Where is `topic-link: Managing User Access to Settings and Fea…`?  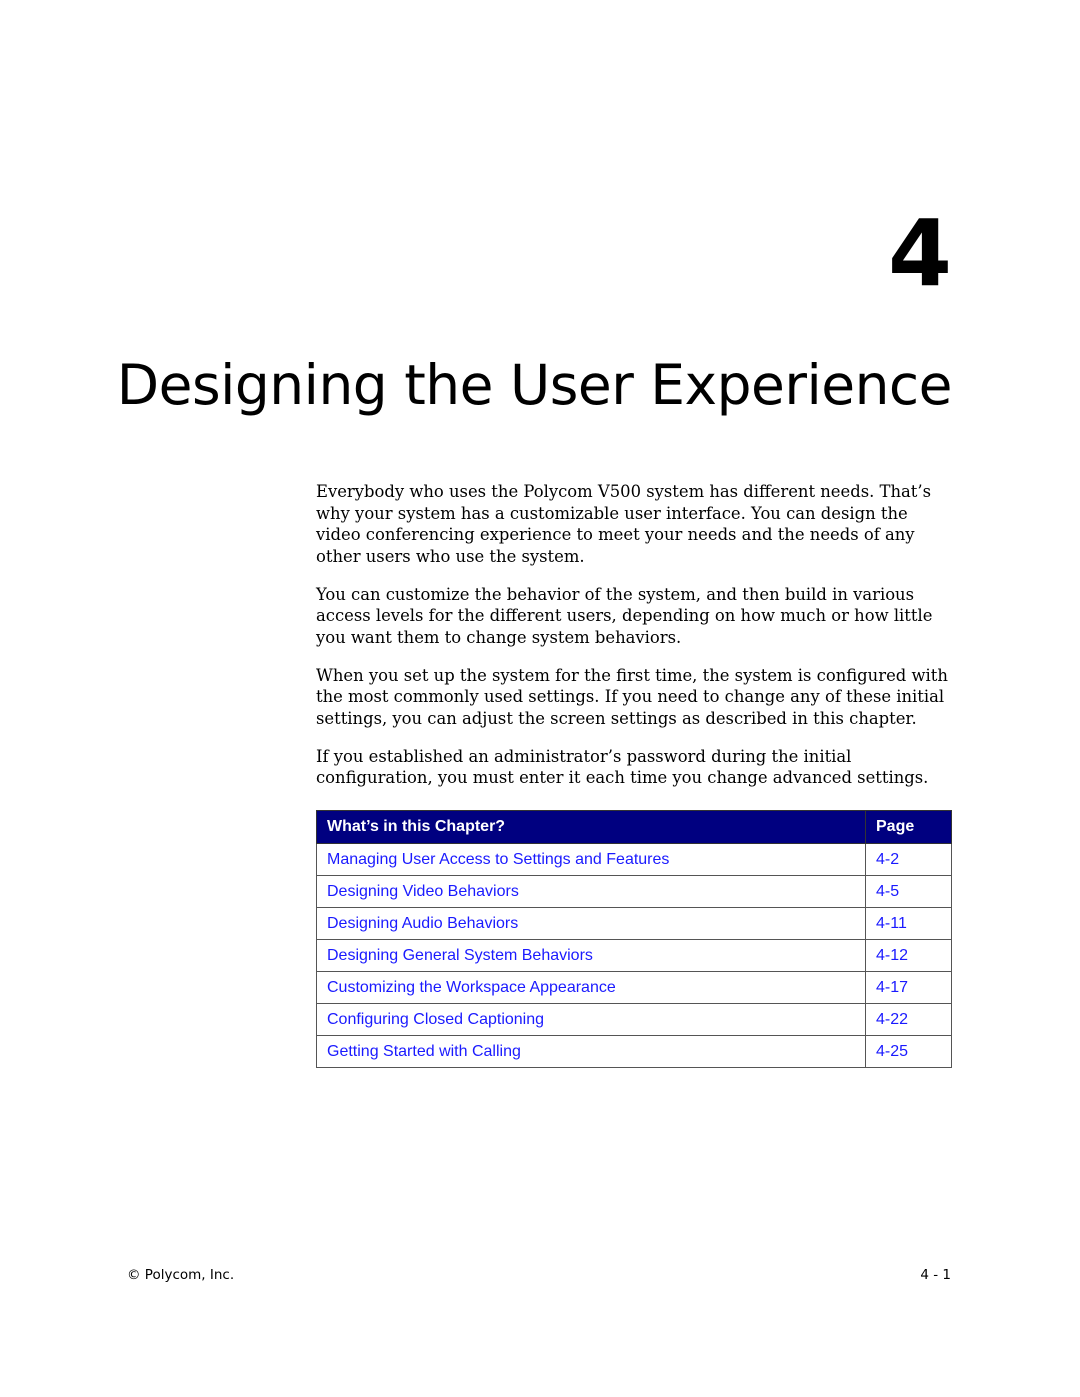
topic-link: Managing User Access to Settings and Fea… is located at coordinates (591, 859).